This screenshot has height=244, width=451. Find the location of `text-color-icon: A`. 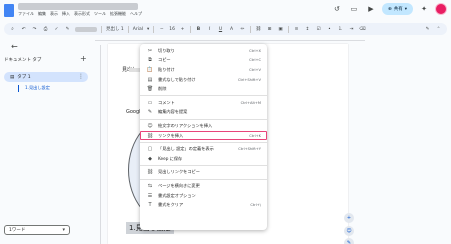

text-color-icon: A is located at coordinates (231, 29).